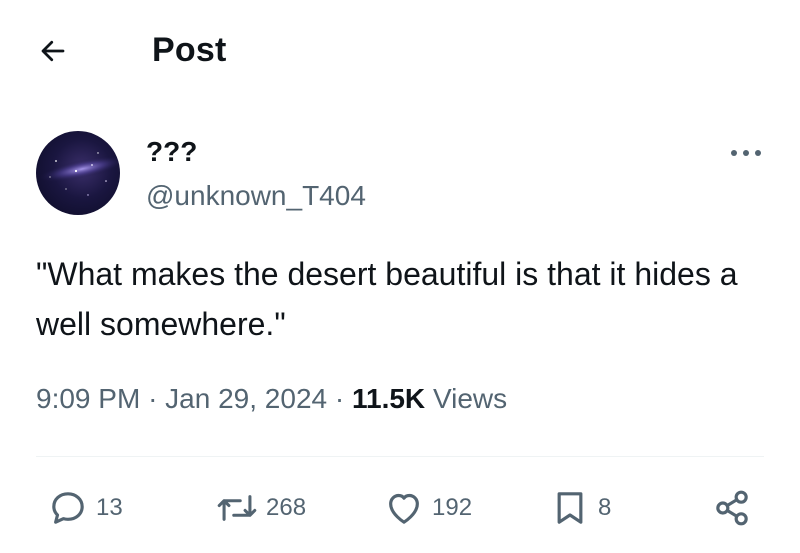 The width and height of the screenshot is (800, 553). What do you see at coordinates (400, 456) in the screenshot?
I see `divider` at bounding box center [400, 456].